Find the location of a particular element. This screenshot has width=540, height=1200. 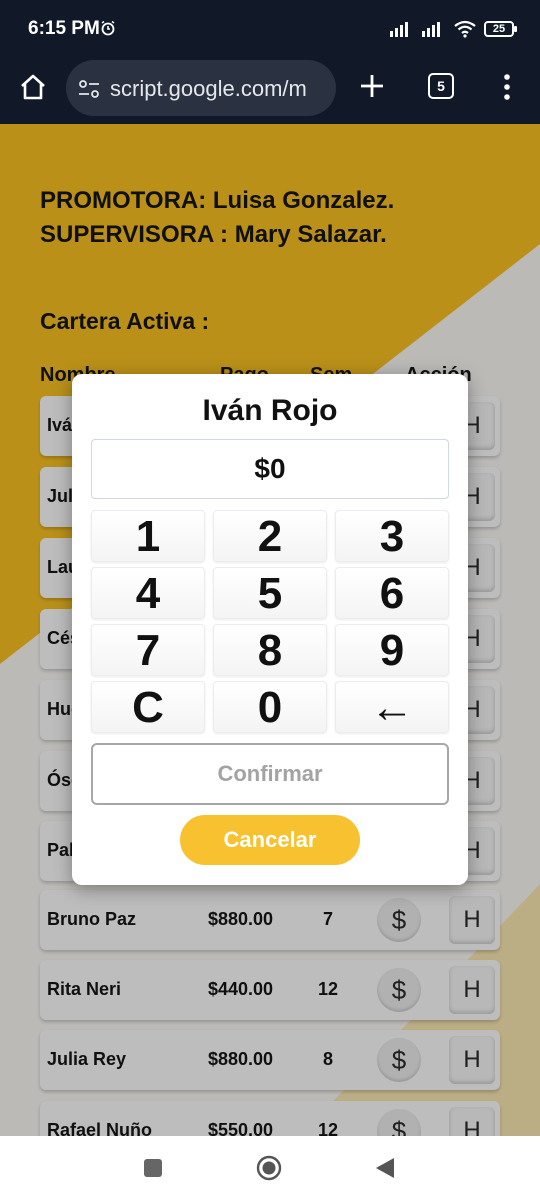

keypad-key: 5 is located at coordinates (270, 593).